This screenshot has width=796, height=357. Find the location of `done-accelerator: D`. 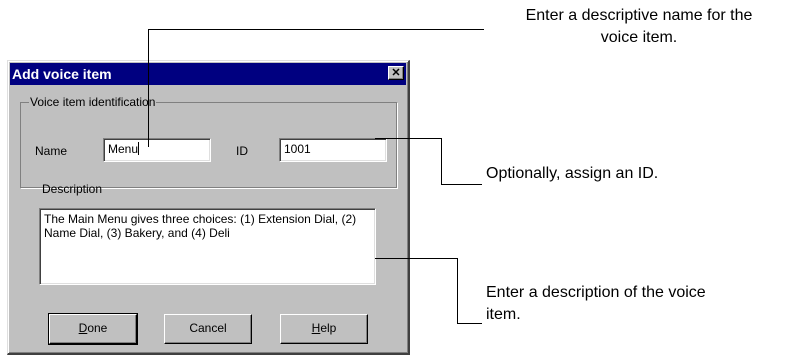

done-accelerator: D is located at coordinates (83, 328).